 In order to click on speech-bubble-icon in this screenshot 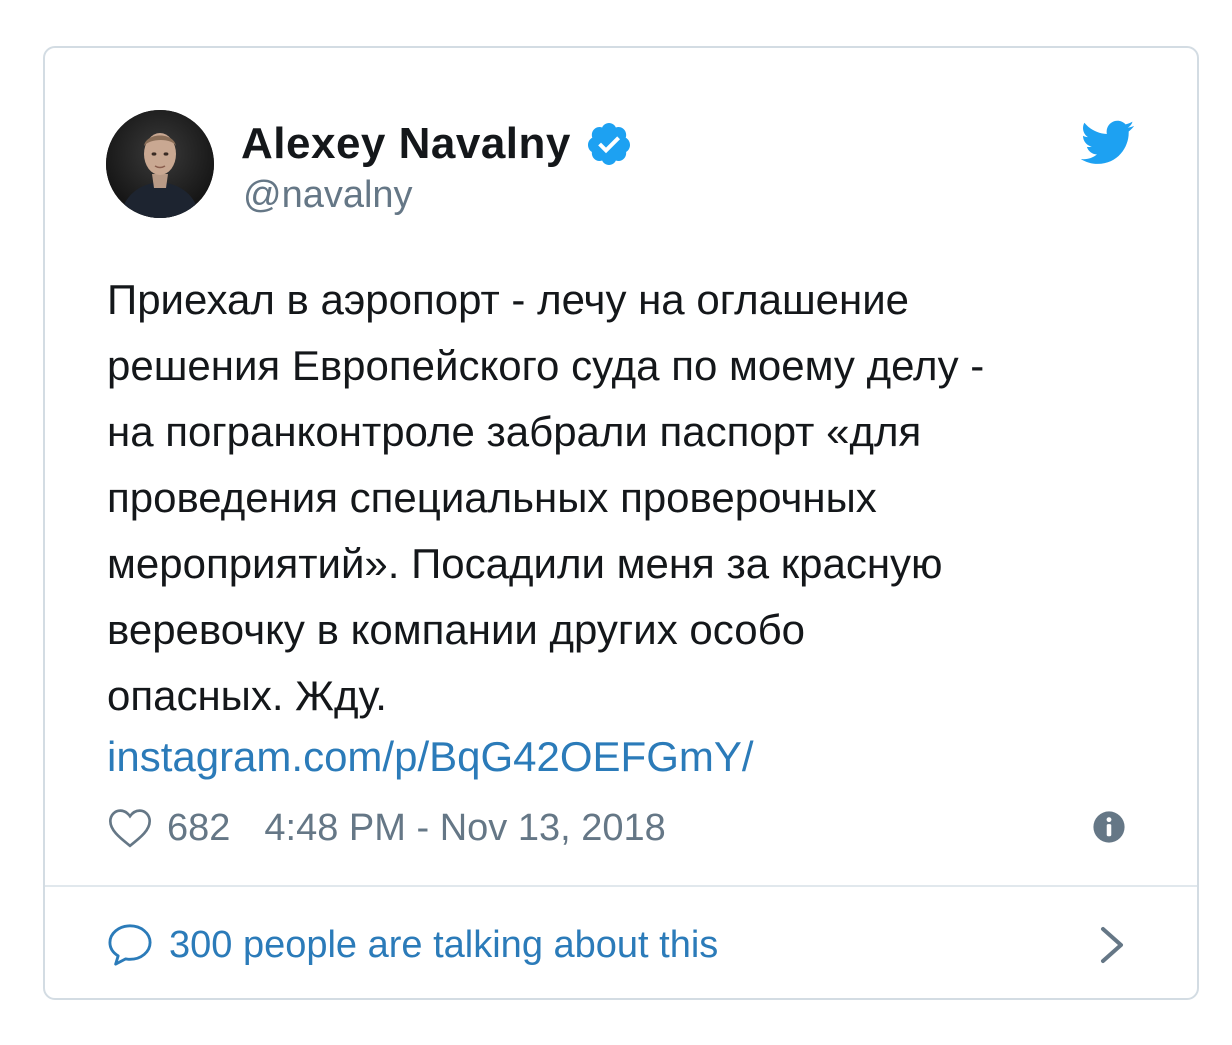, I will do `click(130, 945)`.